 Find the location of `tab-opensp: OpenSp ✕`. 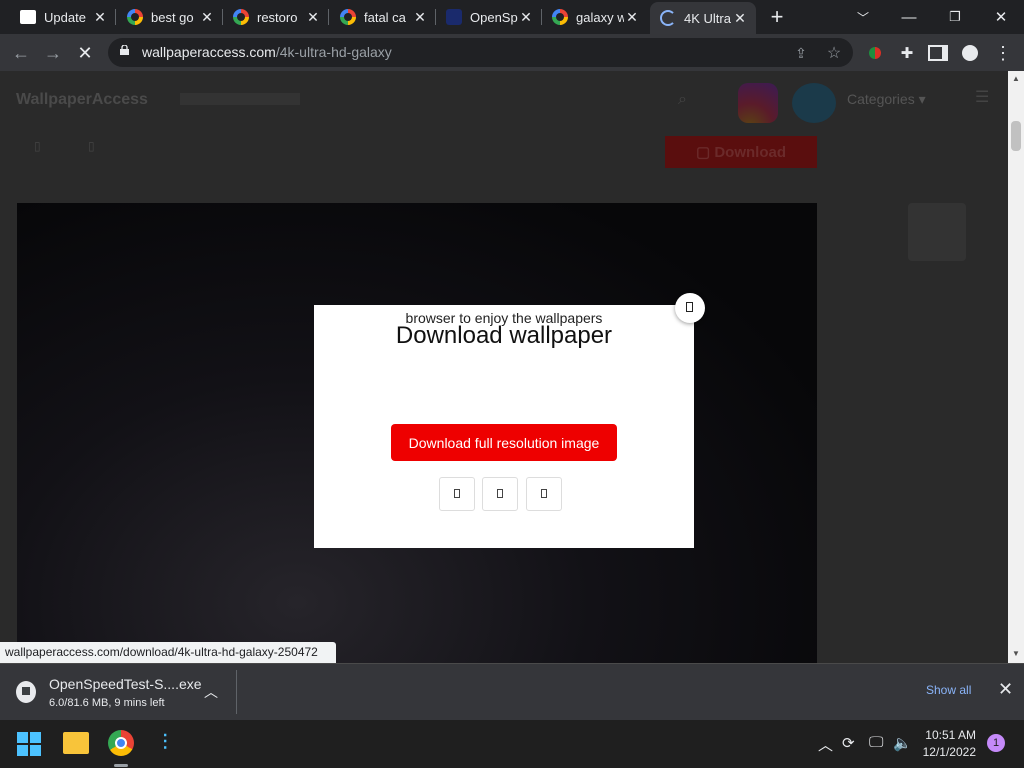

tab-opensp: OpenSp ✕ is located at coordinates (489, 17).